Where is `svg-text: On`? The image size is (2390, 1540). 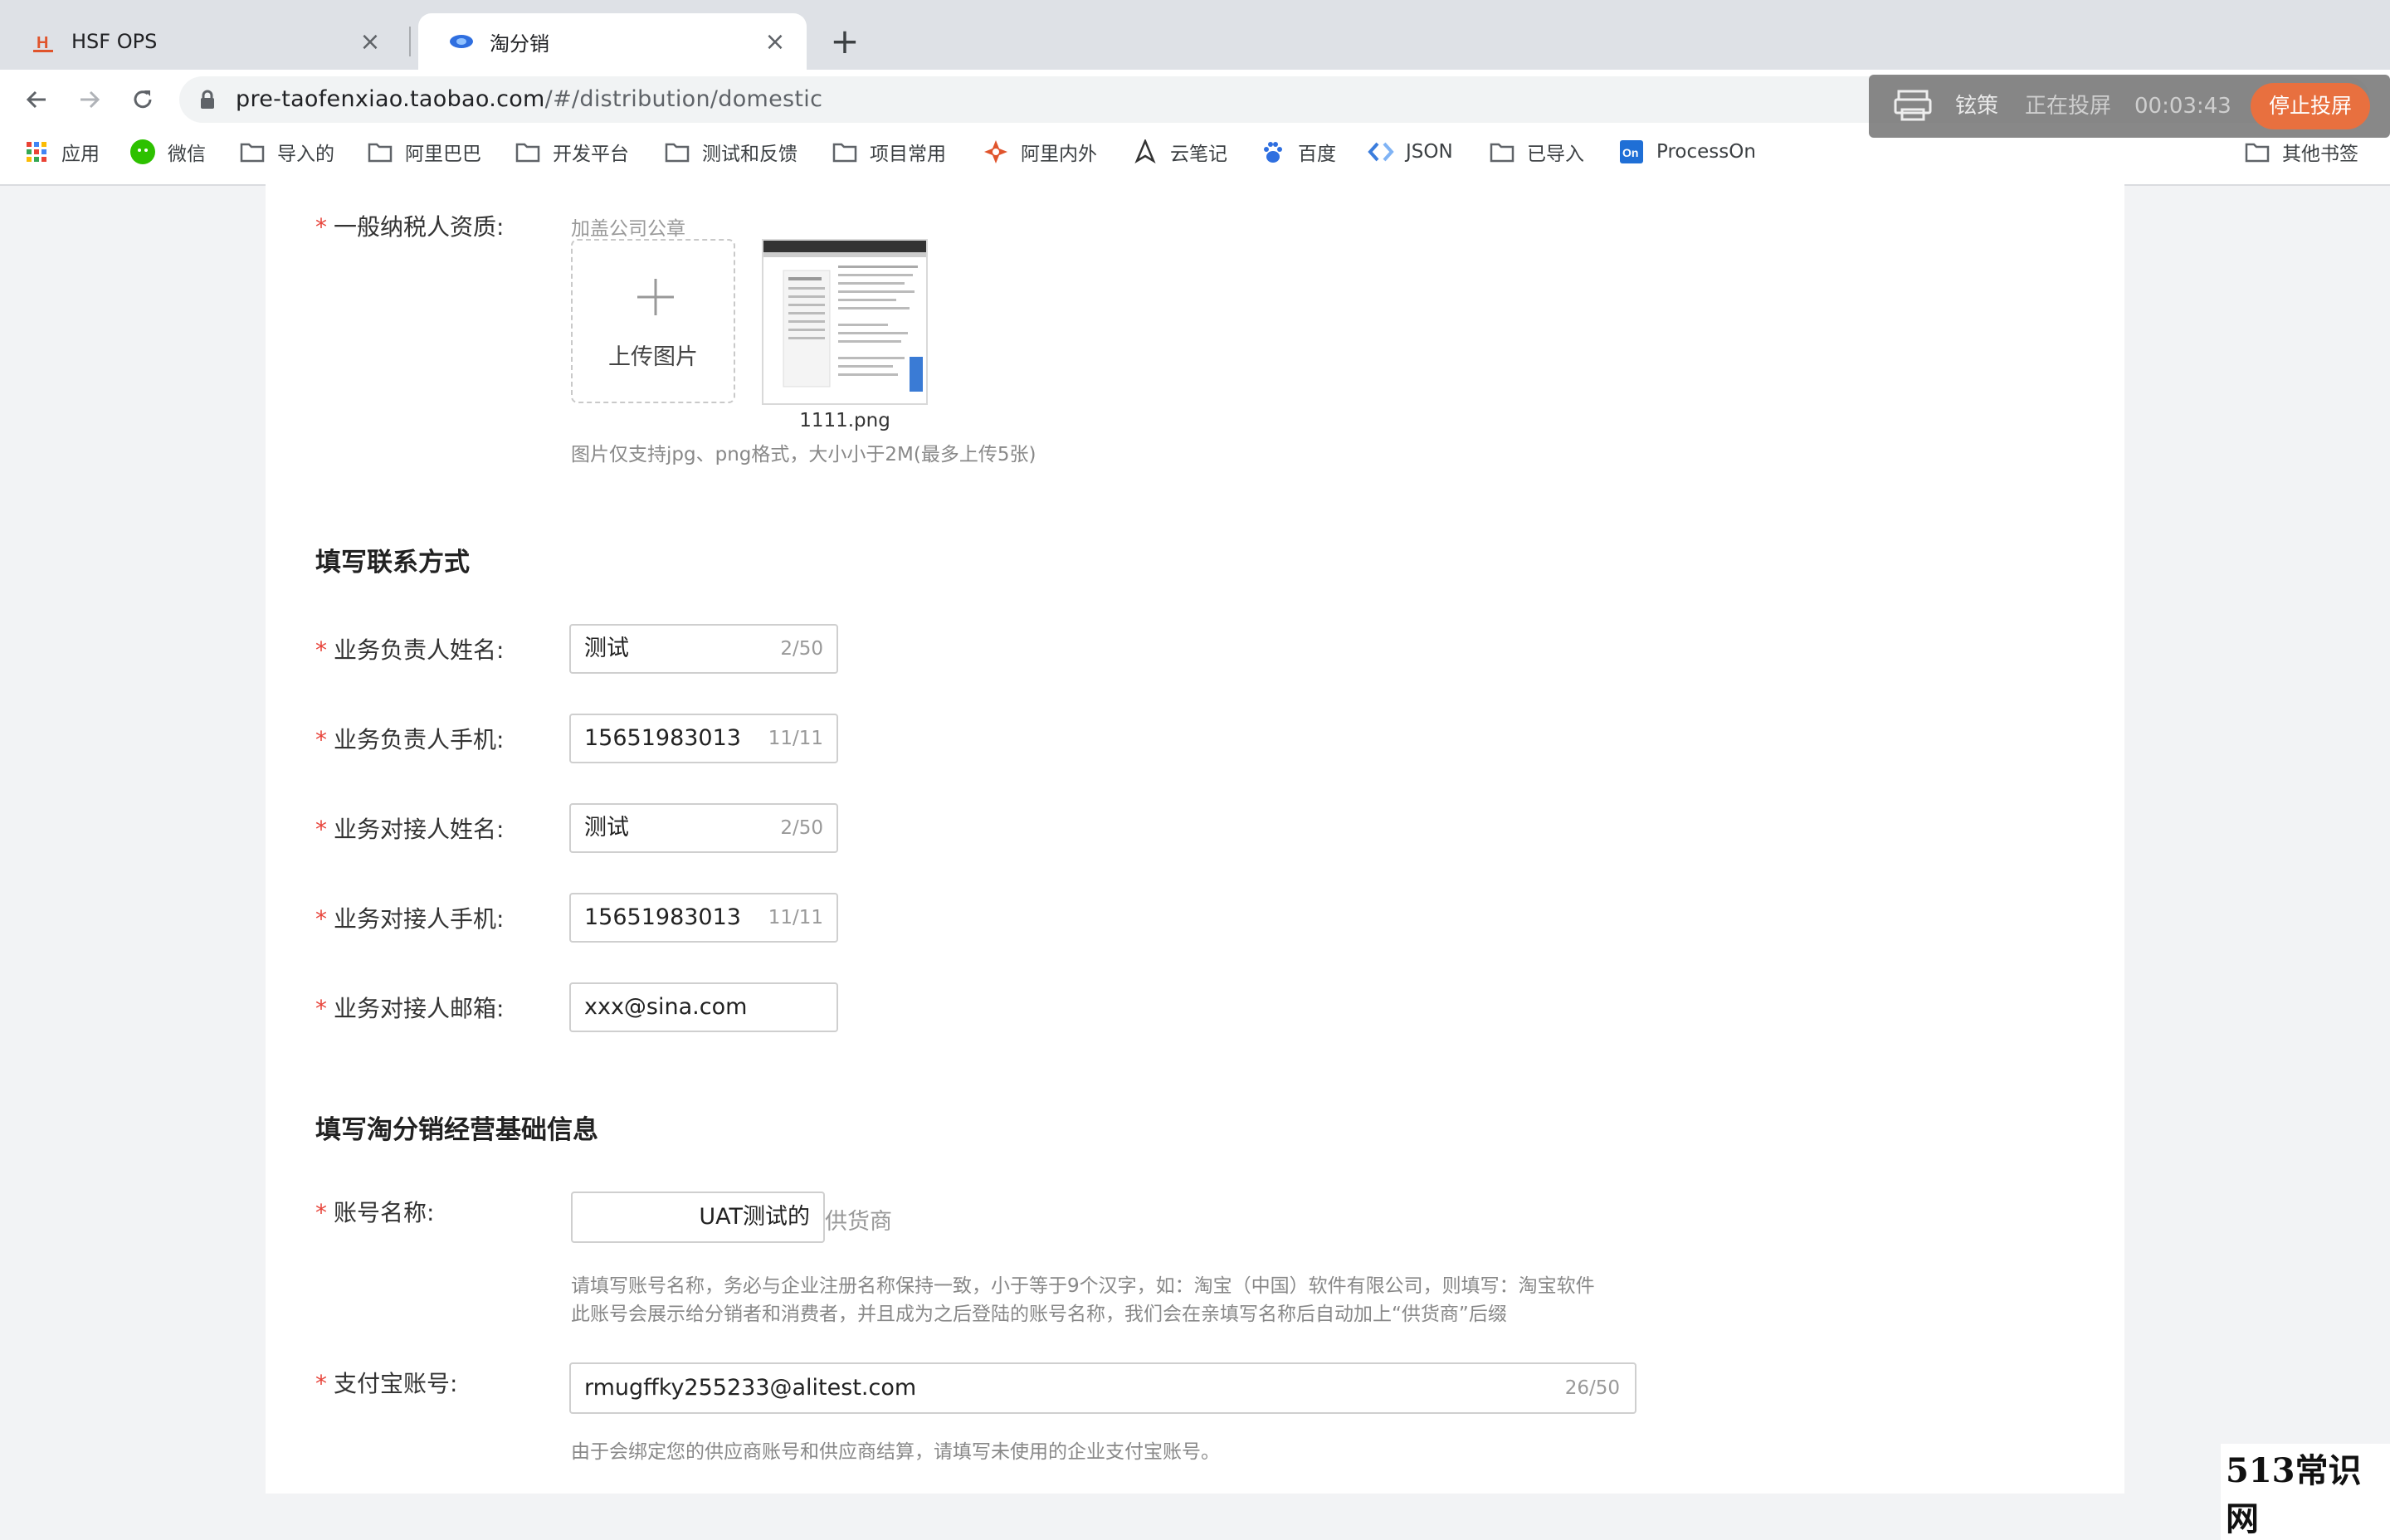 svg-text: On is located at coordinates (1630, 152).